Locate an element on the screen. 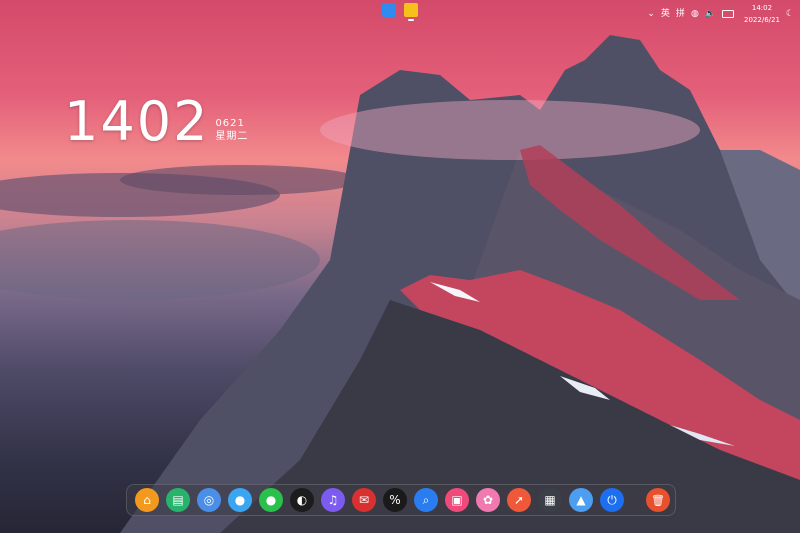 This screenshot has height=533, width=800. system-tray: ⌄ 英 拼 ◍ 🔈 14:02 2022/6/21 ☾ is located at coordinates (720, 14).